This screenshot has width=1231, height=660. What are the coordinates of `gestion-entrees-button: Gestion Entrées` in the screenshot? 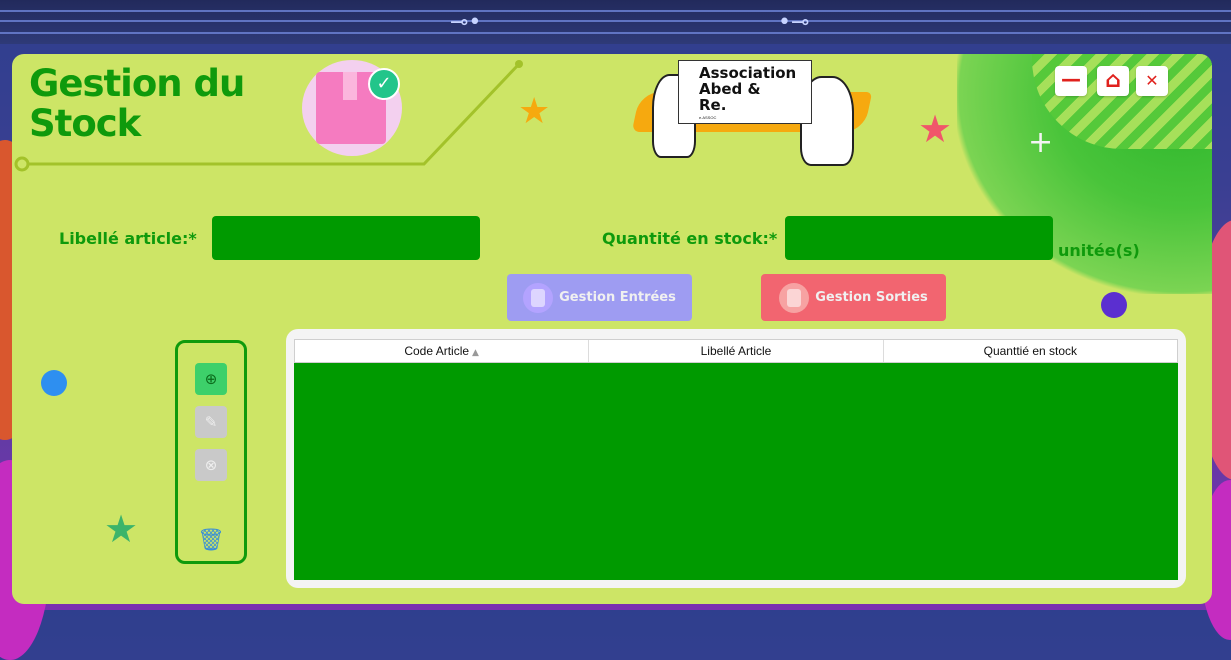 It's located at (599, 297).